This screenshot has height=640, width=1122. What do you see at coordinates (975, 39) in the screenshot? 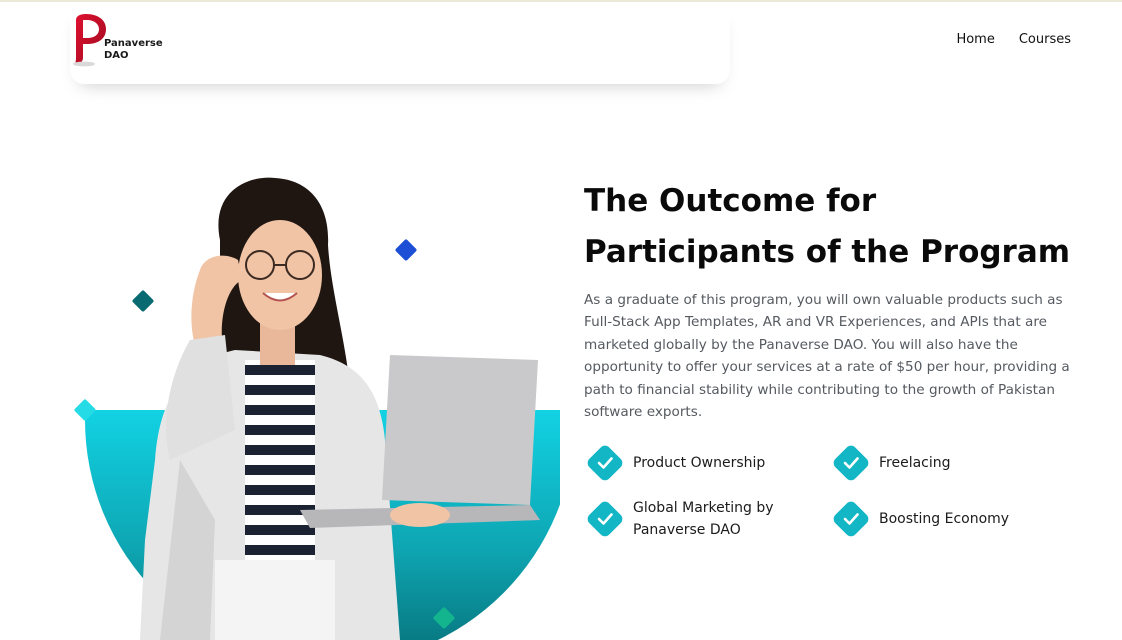
I see `nav-home-link: Home` at bounding box center [975, 39].